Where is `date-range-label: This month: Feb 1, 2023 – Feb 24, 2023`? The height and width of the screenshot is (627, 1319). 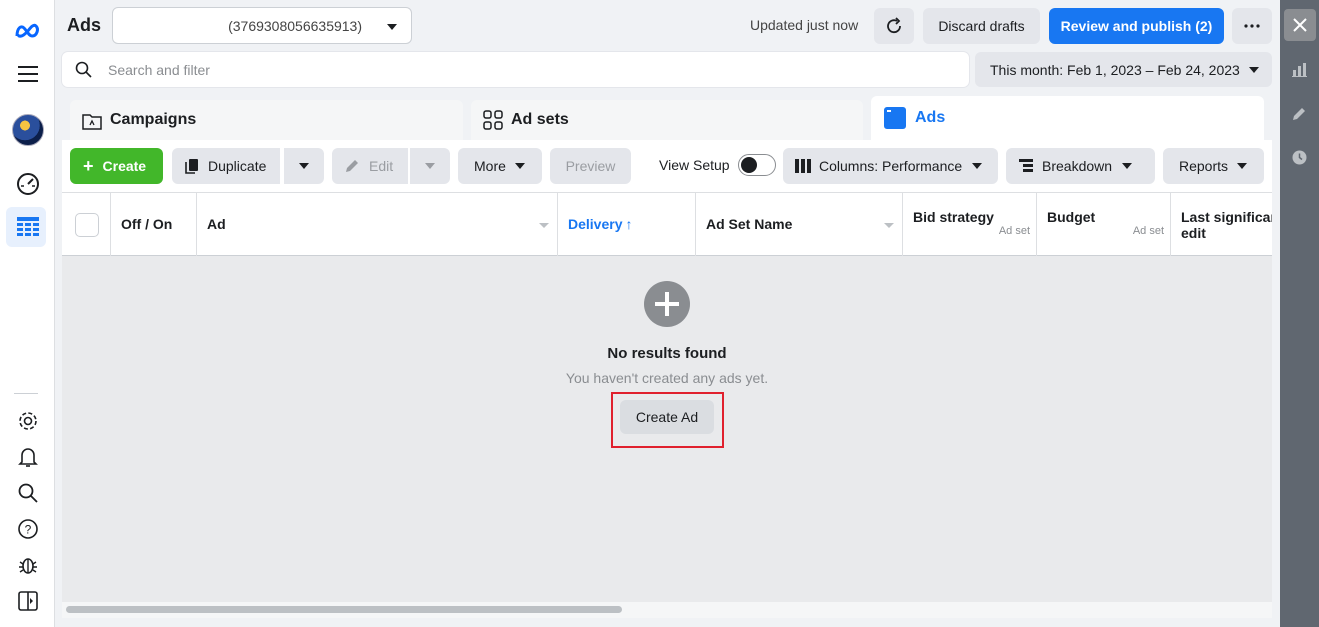 date-range-label: This month: Feb 1, 2023 – Feb 24, 2023 is located at coordinates (1115, 70).